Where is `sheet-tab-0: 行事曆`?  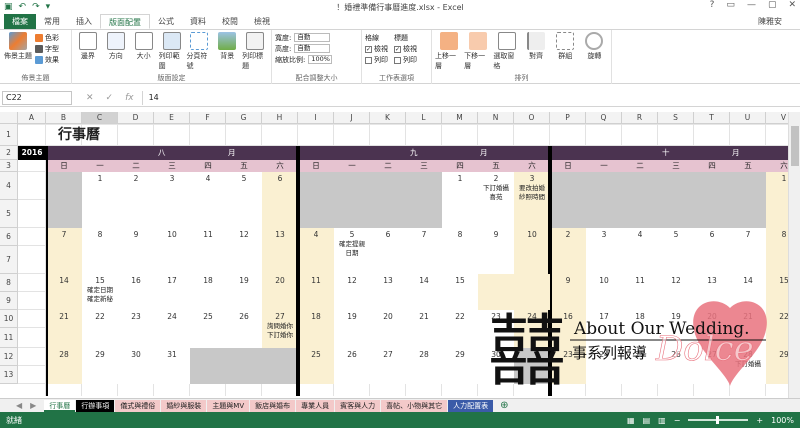
sheet-tab-0: 行事曆 is located at coordinates (60, 405).